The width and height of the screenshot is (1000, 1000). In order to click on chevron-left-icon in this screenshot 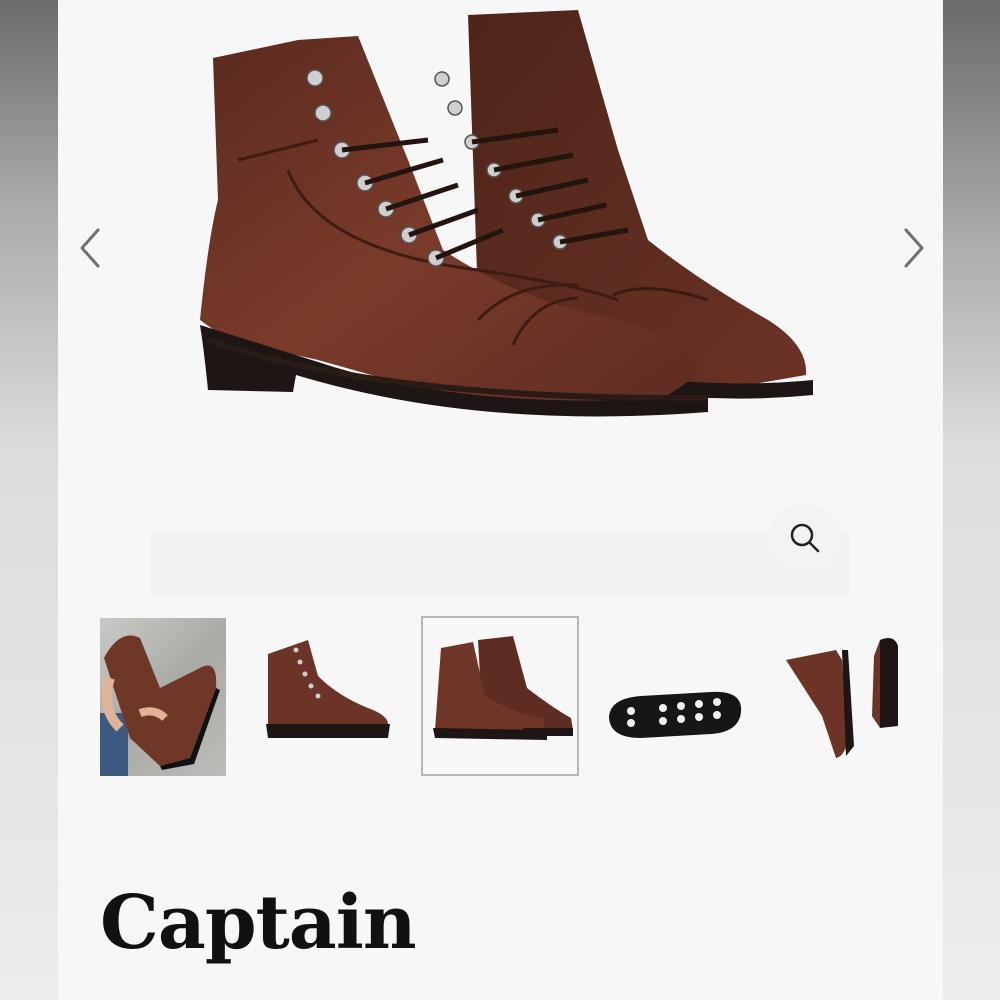, I will do `click(90, 248)`.